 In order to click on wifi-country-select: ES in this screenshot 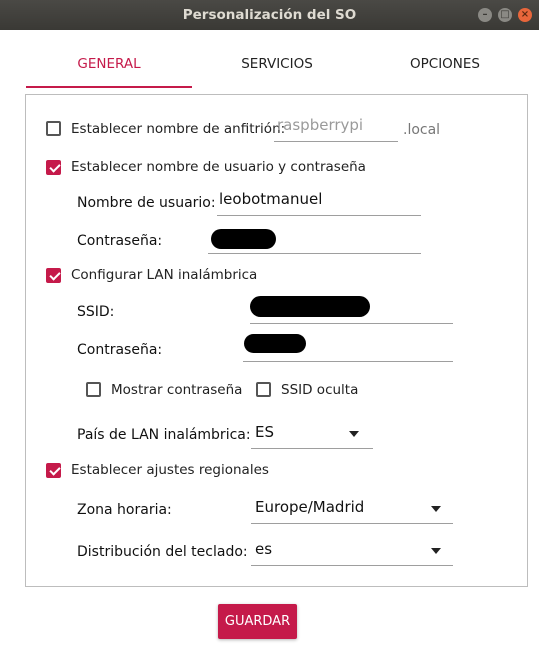, I will do `click(312, 434)`.